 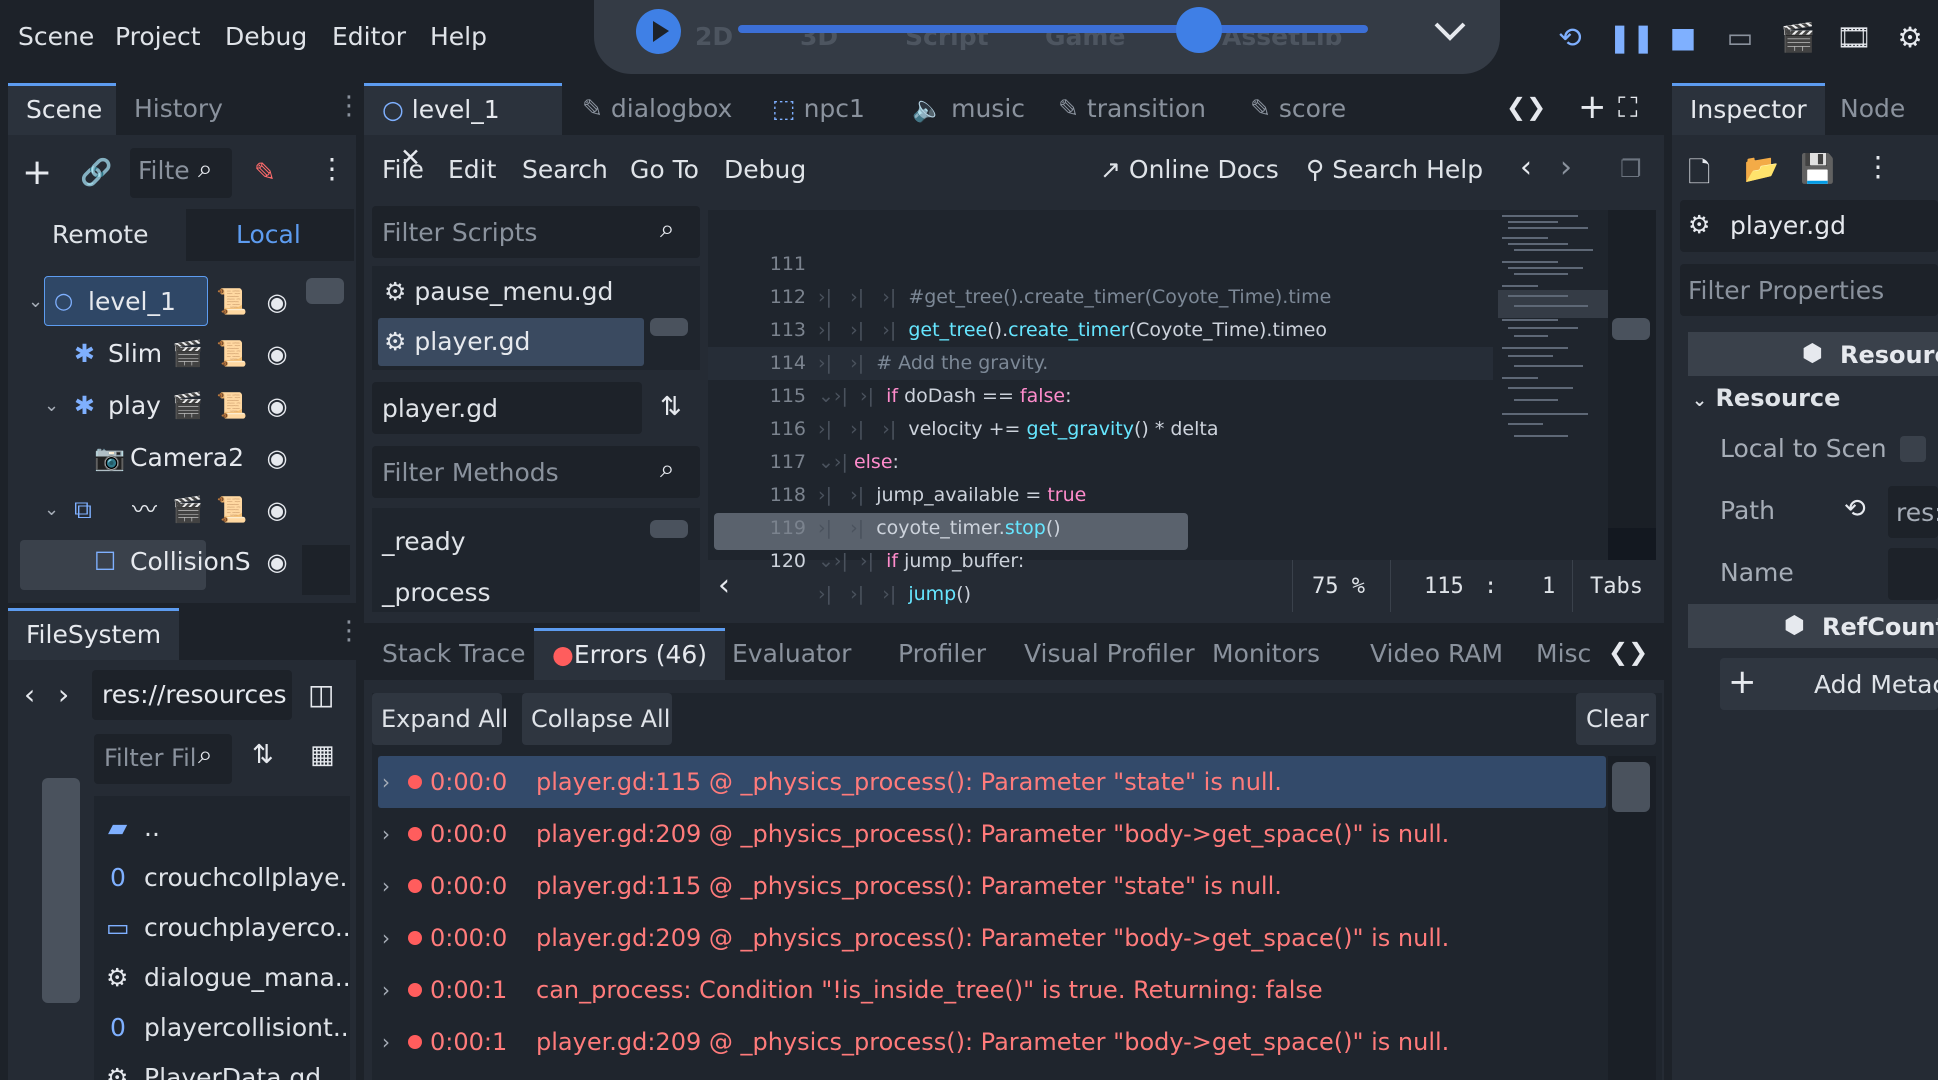 I want to click on chevron-down-icon, so click(x=1450, y=31).